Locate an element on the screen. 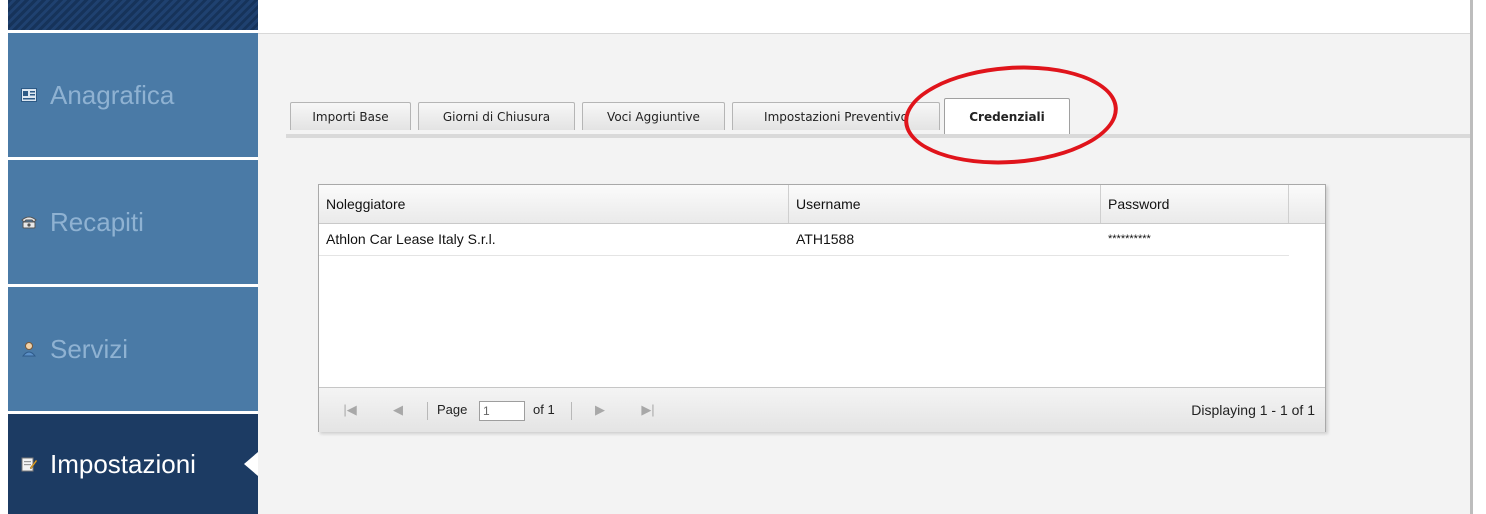  sidebar-item-impostazioni: Impostazioni is located at coordinates (133, 464).